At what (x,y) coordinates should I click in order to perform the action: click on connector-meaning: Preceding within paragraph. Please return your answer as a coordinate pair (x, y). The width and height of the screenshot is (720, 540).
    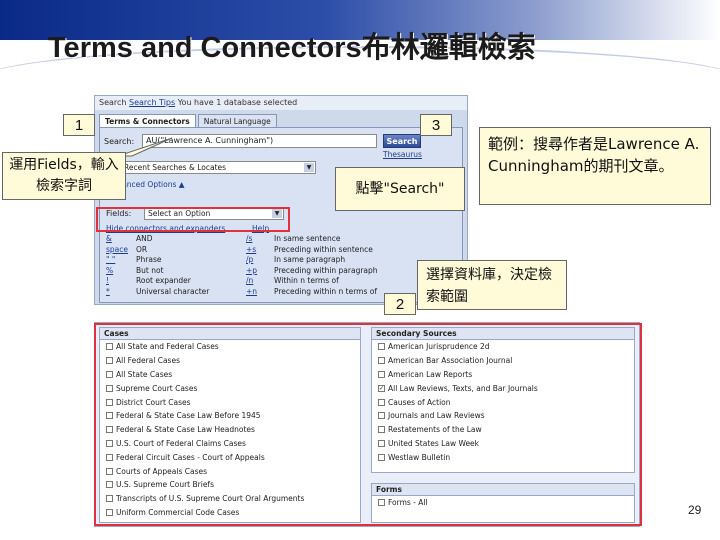
    Looking at the image, I should click on (326, 270).